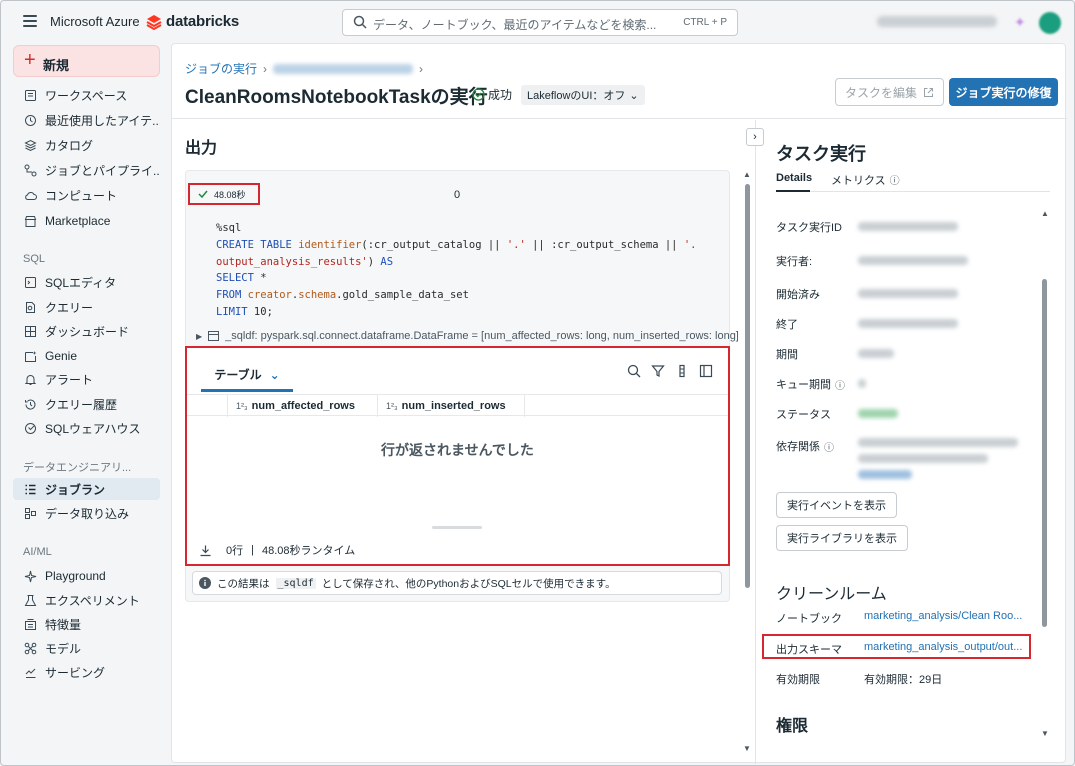 The image size is (1075, 766). Describe the element at coordinates (235, 551) in the screenshot. I see `row-count: 0行` at that location.